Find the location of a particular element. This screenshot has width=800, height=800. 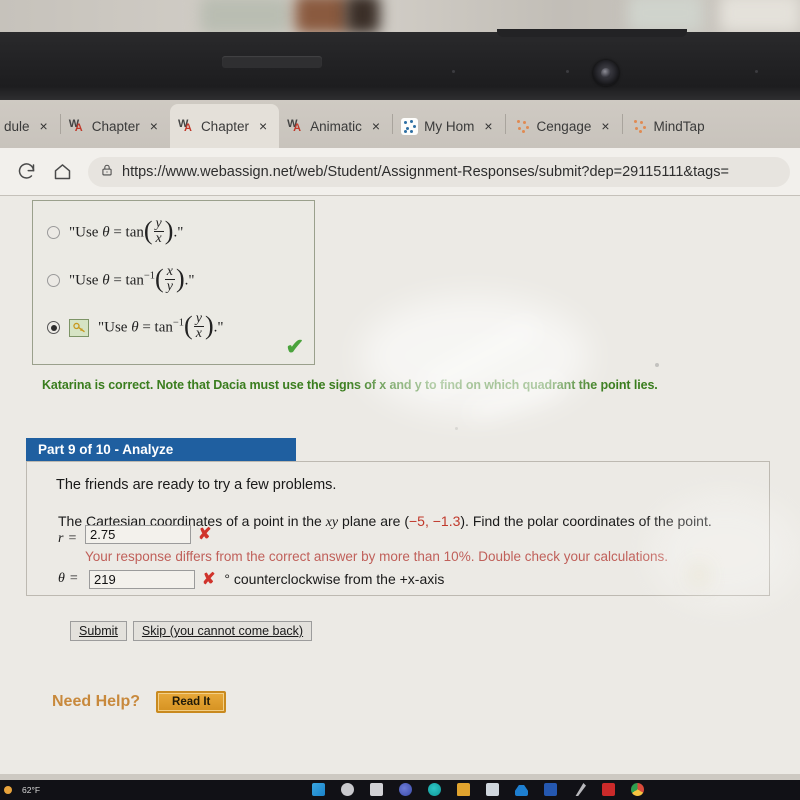

background-glass-right is located at coordinates (665, 16).